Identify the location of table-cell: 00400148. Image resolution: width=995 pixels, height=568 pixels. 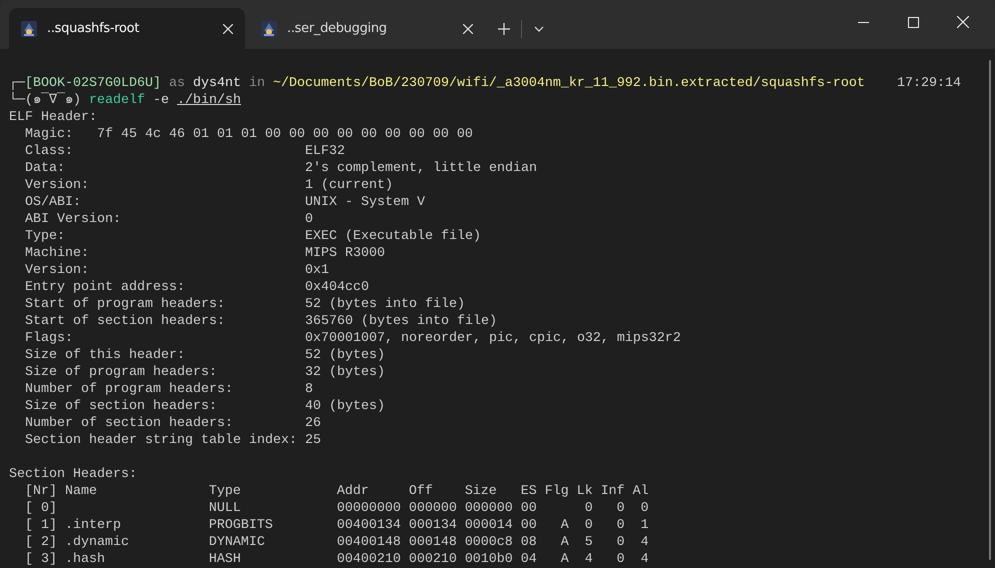
(368, 542).